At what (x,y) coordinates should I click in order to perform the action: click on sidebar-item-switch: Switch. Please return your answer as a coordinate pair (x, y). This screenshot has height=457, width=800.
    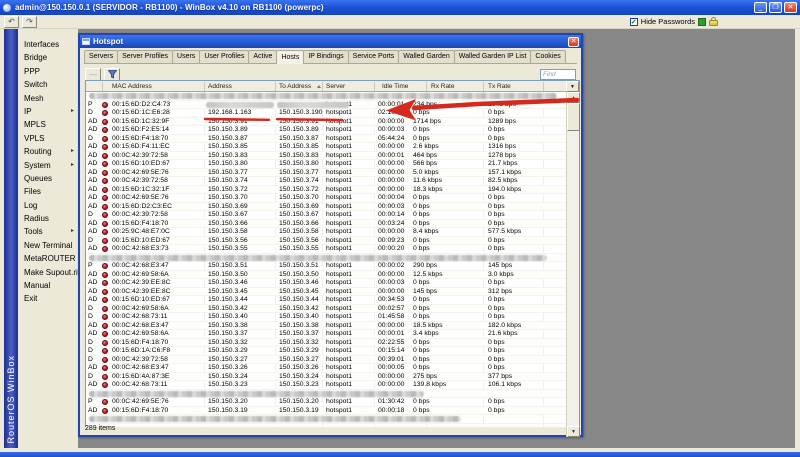
    Looking at the image, I should click on (48, 84).